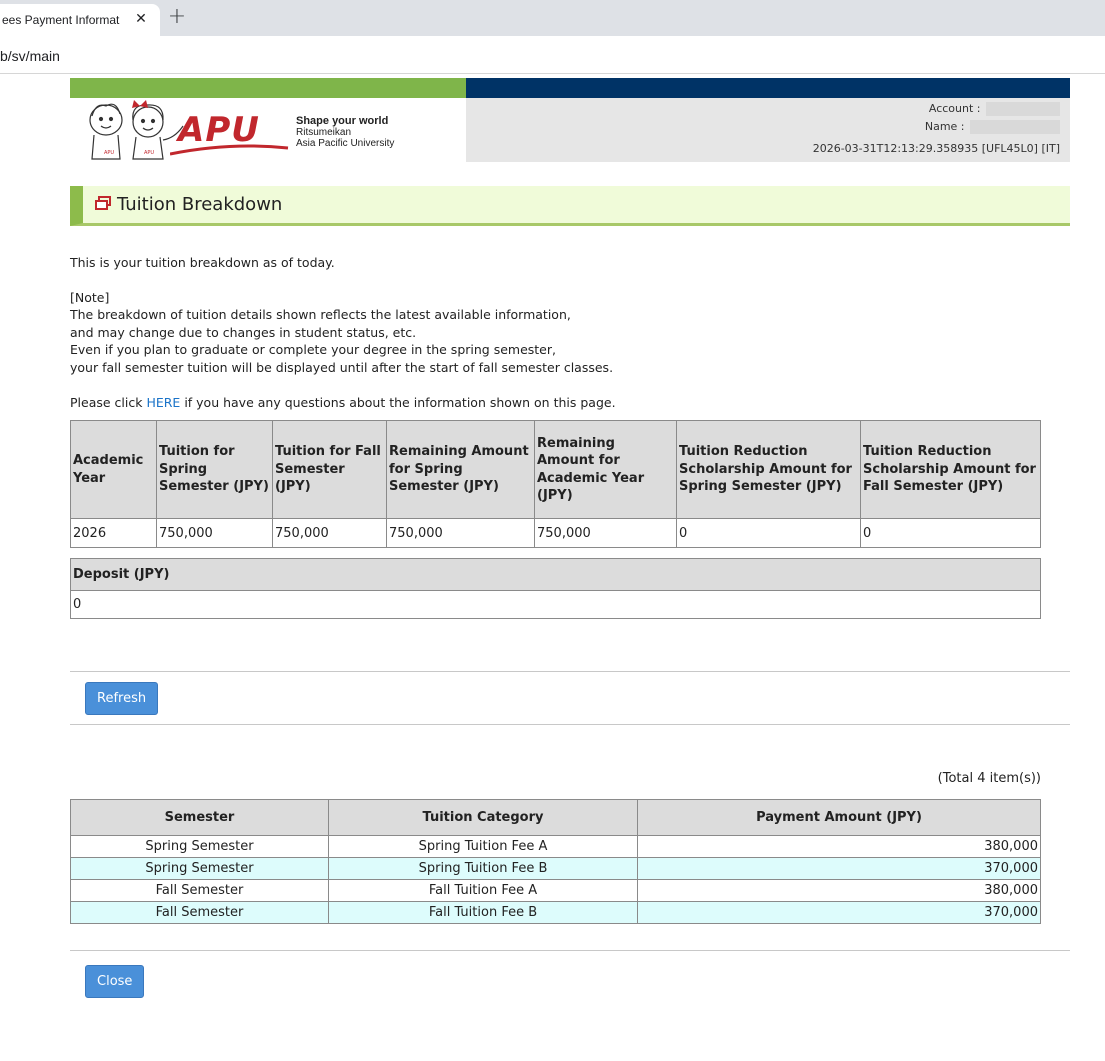  I want to click on summary-row: 2026 750,000 750,000 750,000 750,000 0 0, so click(555, 533).